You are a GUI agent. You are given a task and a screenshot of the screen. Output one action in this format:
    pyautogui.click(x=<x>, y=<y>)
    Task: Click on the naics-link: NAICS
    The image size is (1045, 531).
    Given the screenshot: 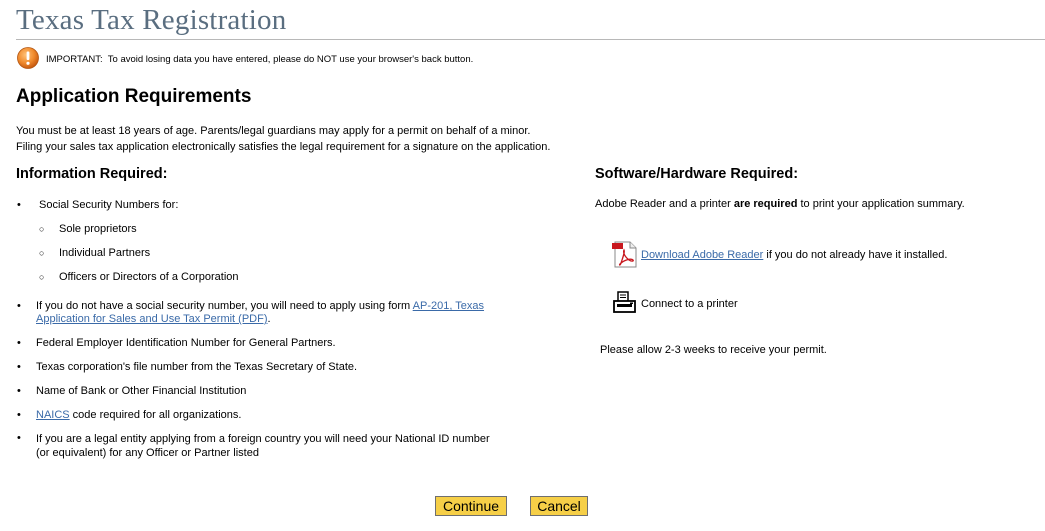 What is the action you would take?
    pyautogui.click(x=53, y=415)
    